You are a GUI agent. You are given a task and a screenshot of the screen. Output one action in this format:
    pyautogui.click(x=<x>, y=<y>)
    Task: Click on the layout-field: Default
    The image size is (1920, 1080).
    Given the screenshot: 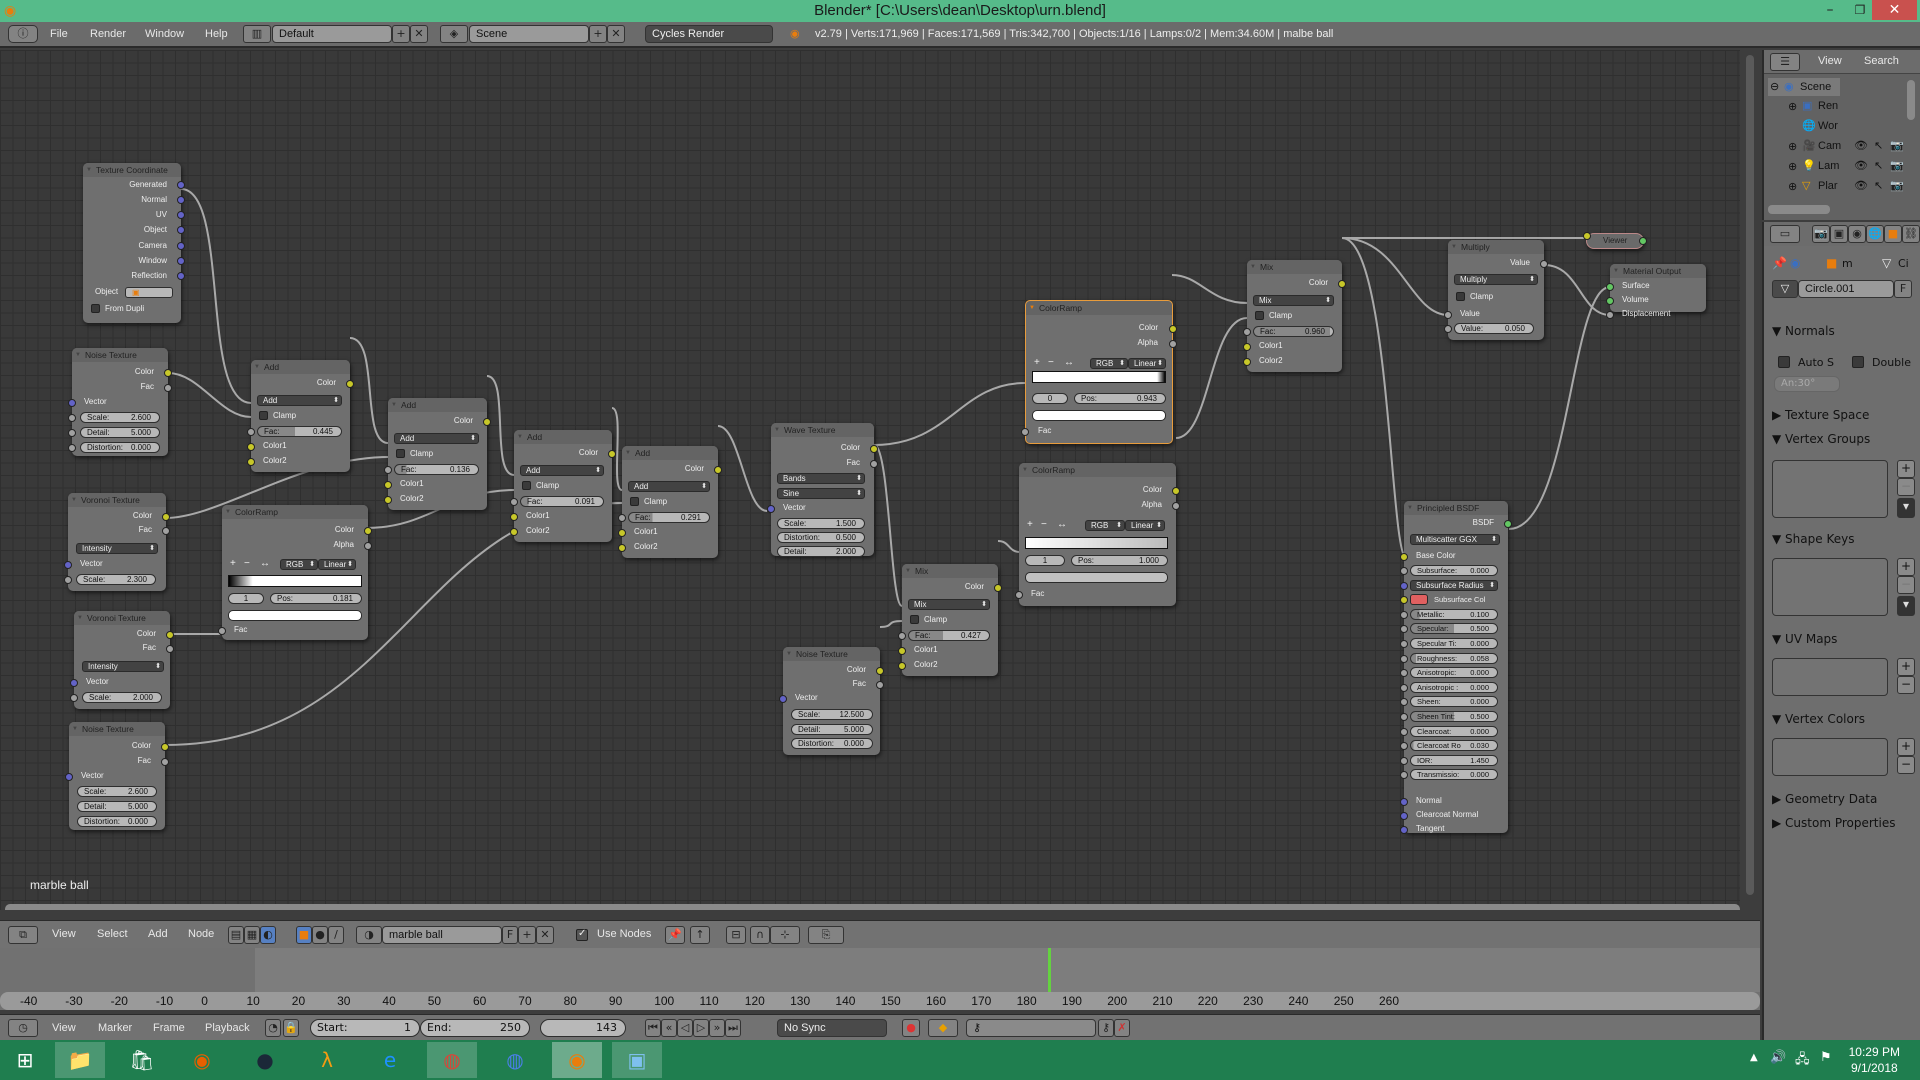 What is the action you would take?
    pyautogui.click(x=332, y=34)
    